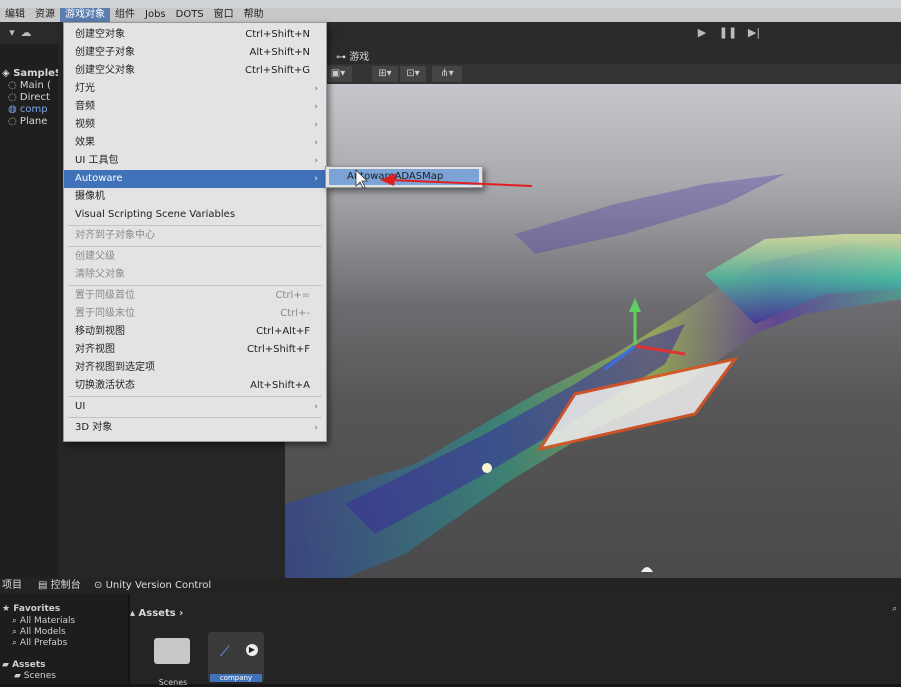 The height and width of the screenshot is (687, 901). Describe the element at coordinates (152, 586) in the screenshot. I see `tab-version-control: ⊙ Unity Version Control` at that location.